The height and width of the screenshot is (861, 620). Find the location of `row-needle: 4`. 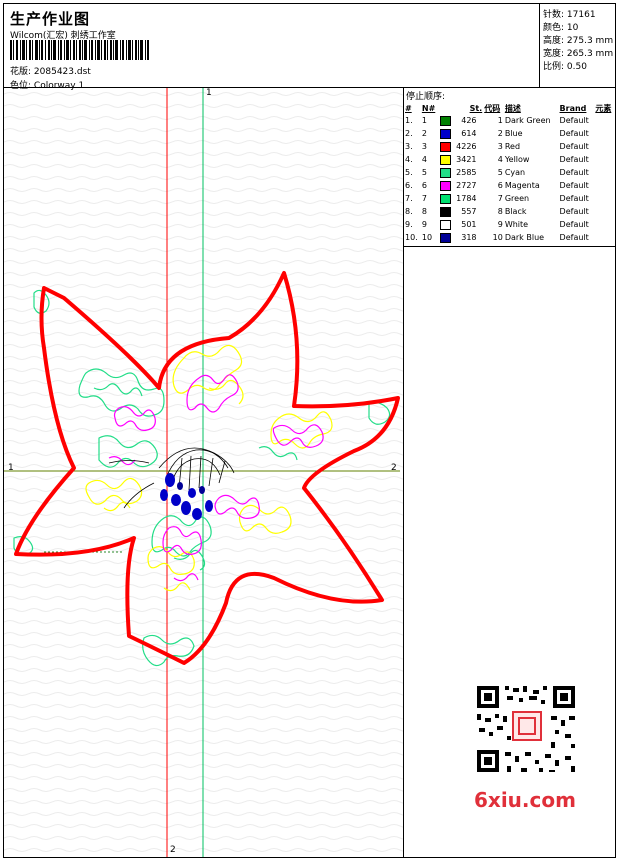

row-needle: 4 is located at coordinates (424, 159).